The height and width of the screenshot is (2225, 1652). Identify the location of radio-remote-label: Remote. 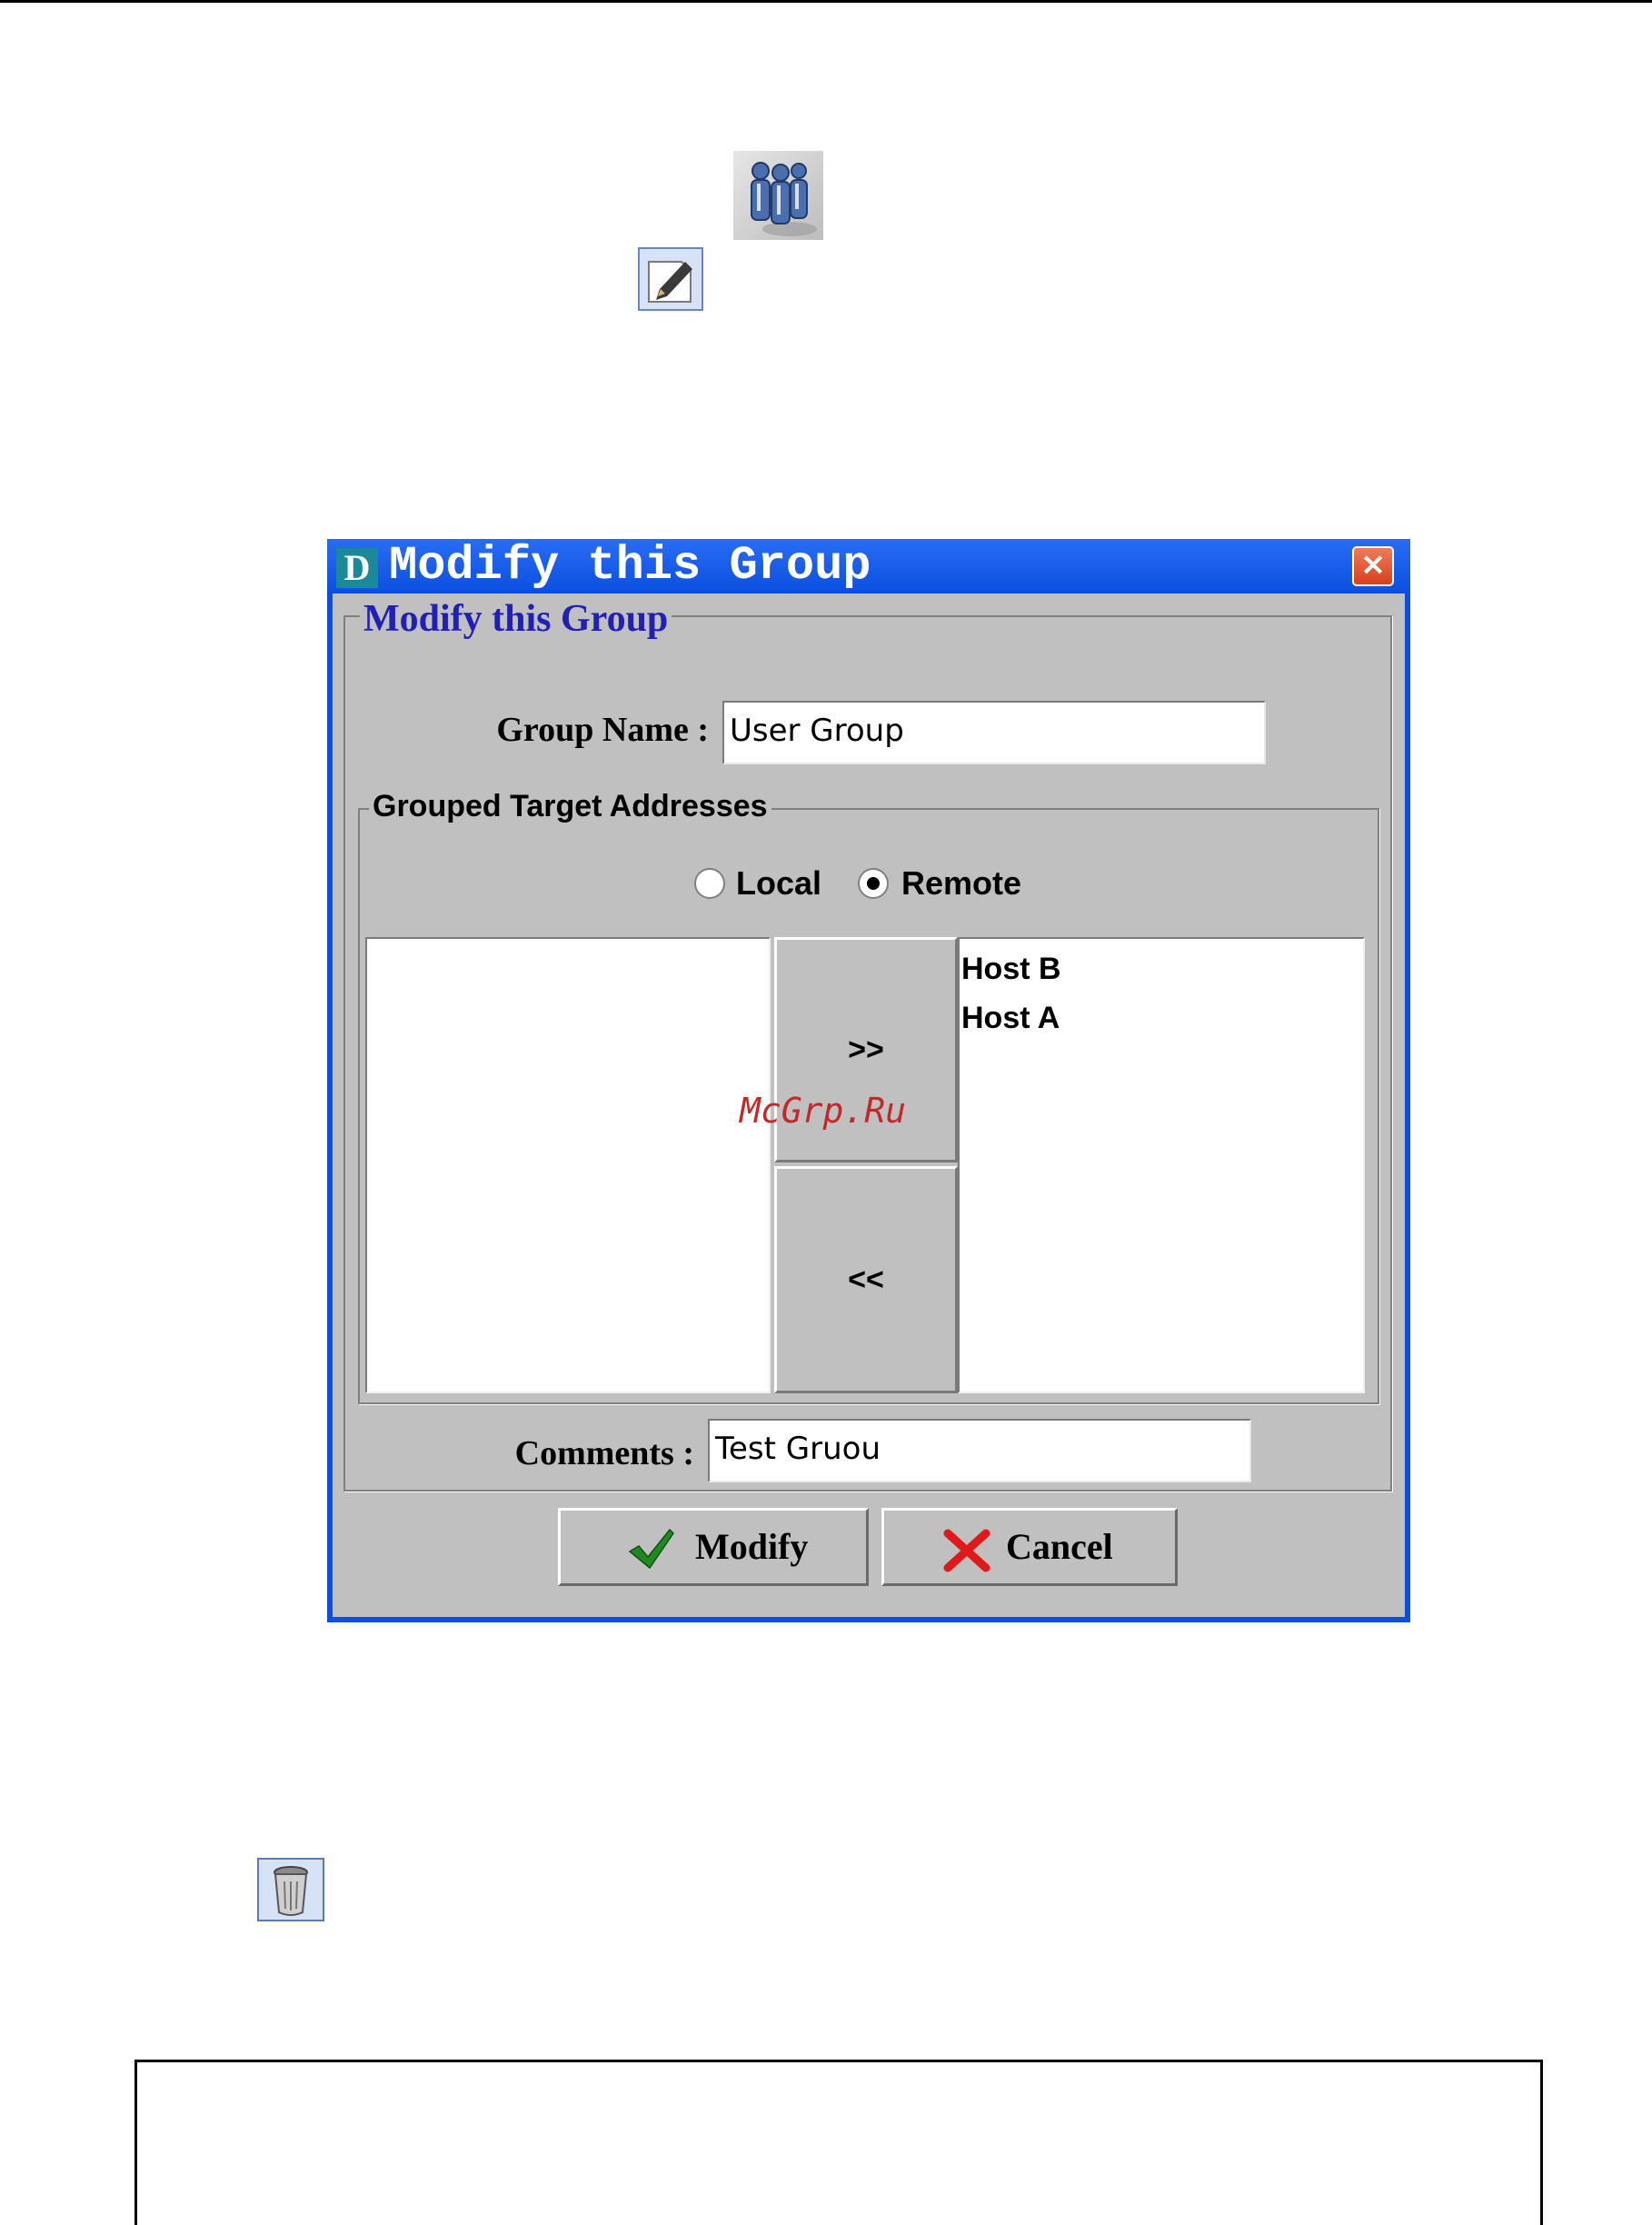
(962, 883).